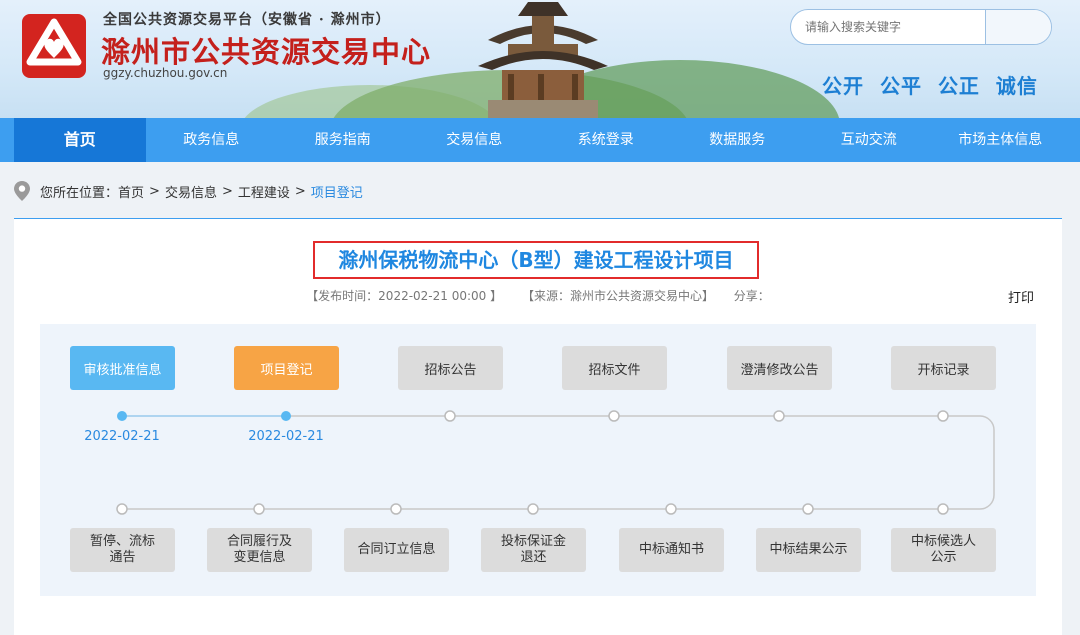  What do you see at coordinates (264, 191) in the screenshot?
I see `breadcrumb-engineering: 工程建设` at bounding box center [264, 191].